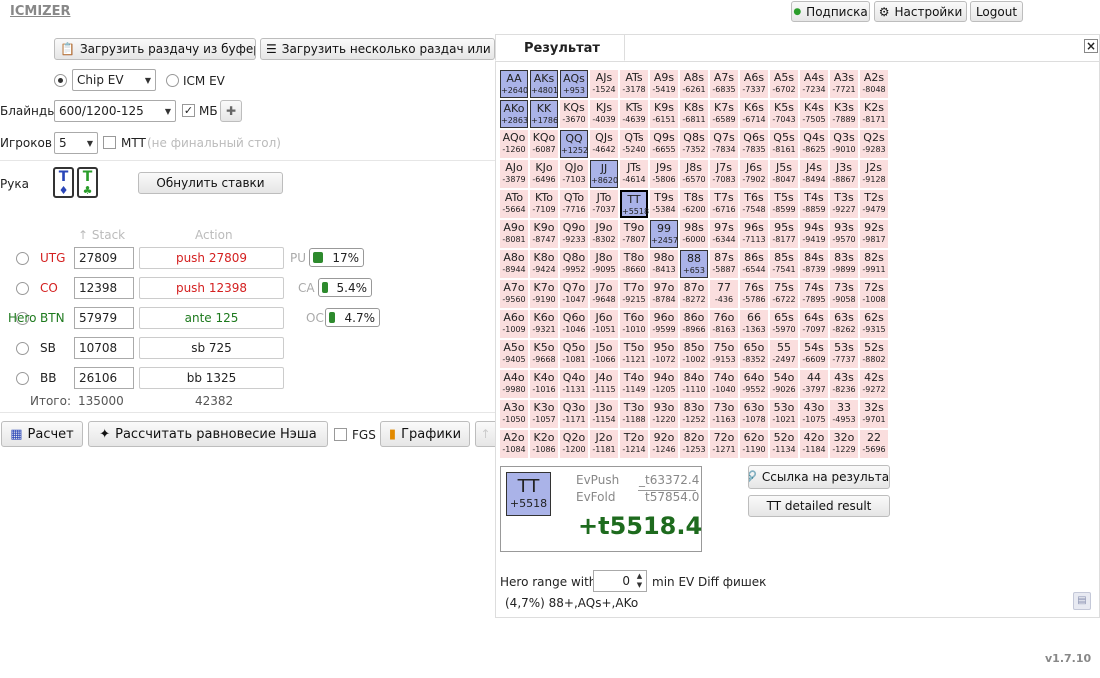  Describe the element at coordinates (754, 444) in the screenshot. I see `hand-cell: 62o -1190` at that location.